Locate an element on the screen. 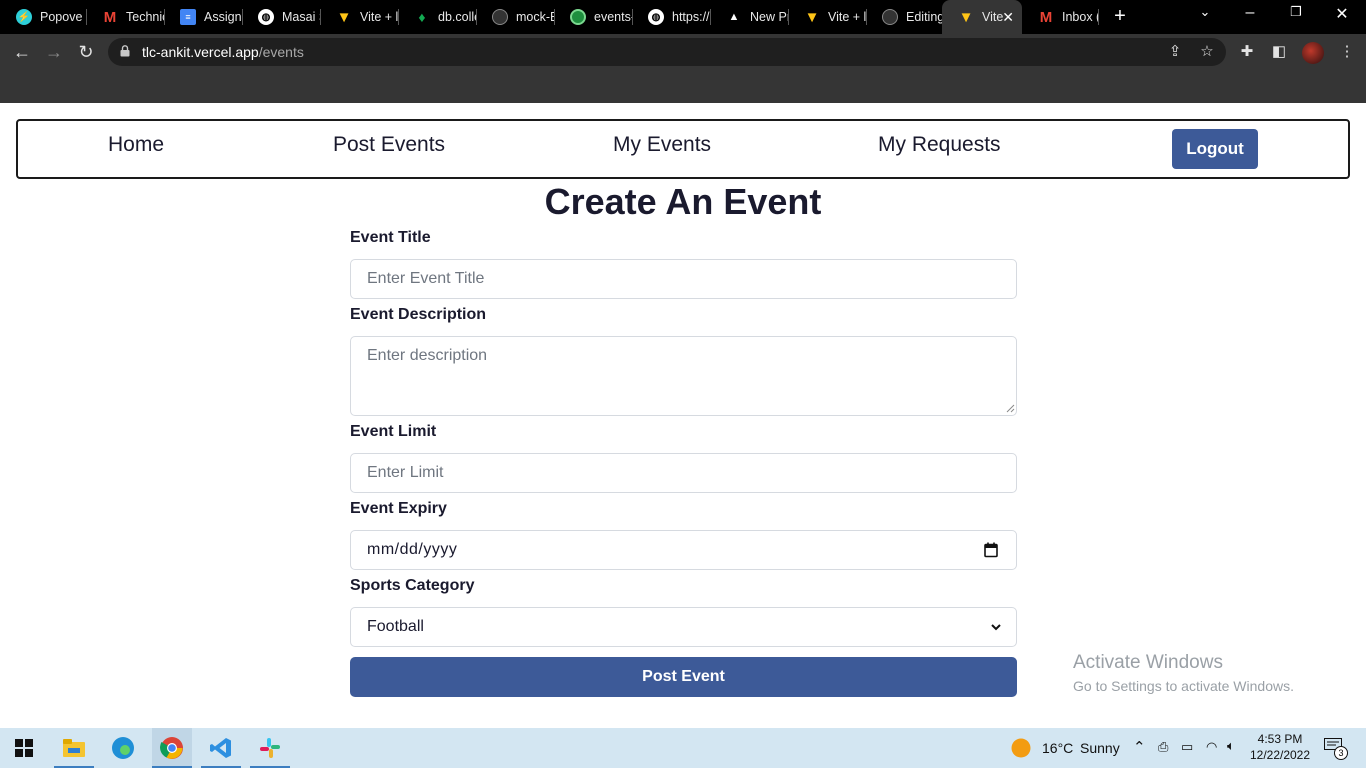  event-expiry-date-input: mm/dd/yyyy is located at coordinates (683, 550).